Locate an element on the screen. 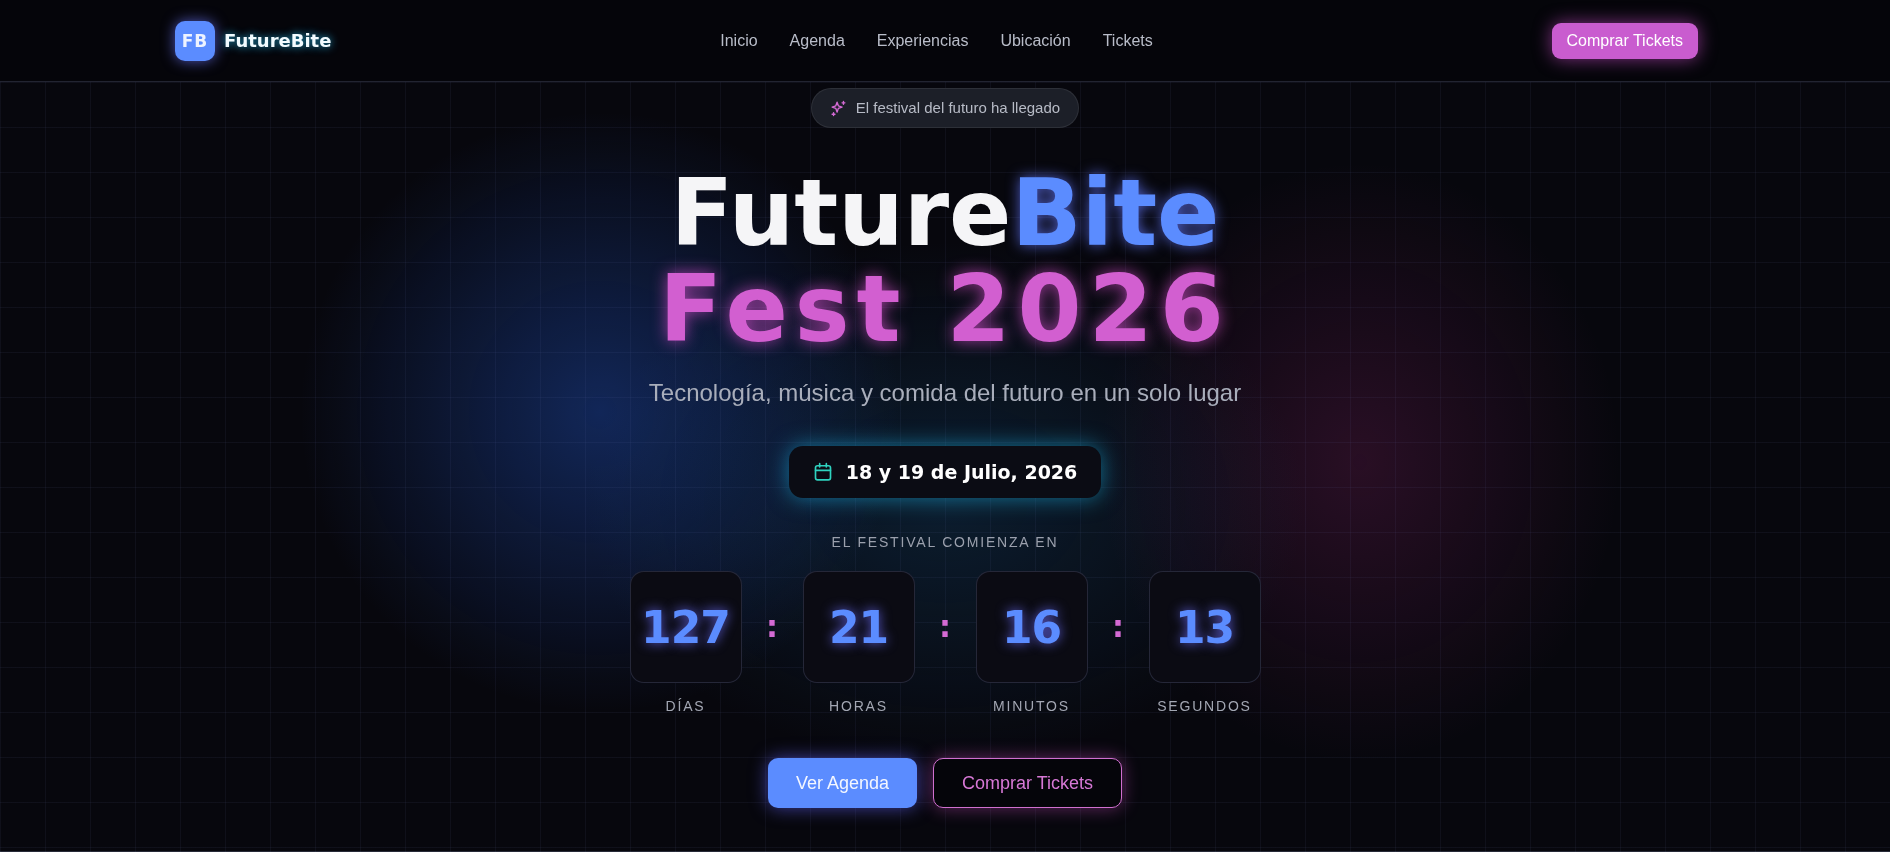 The width and height of the screenshot is (1890, 852). logo-mark: FB is located at coordinates (195, 40).